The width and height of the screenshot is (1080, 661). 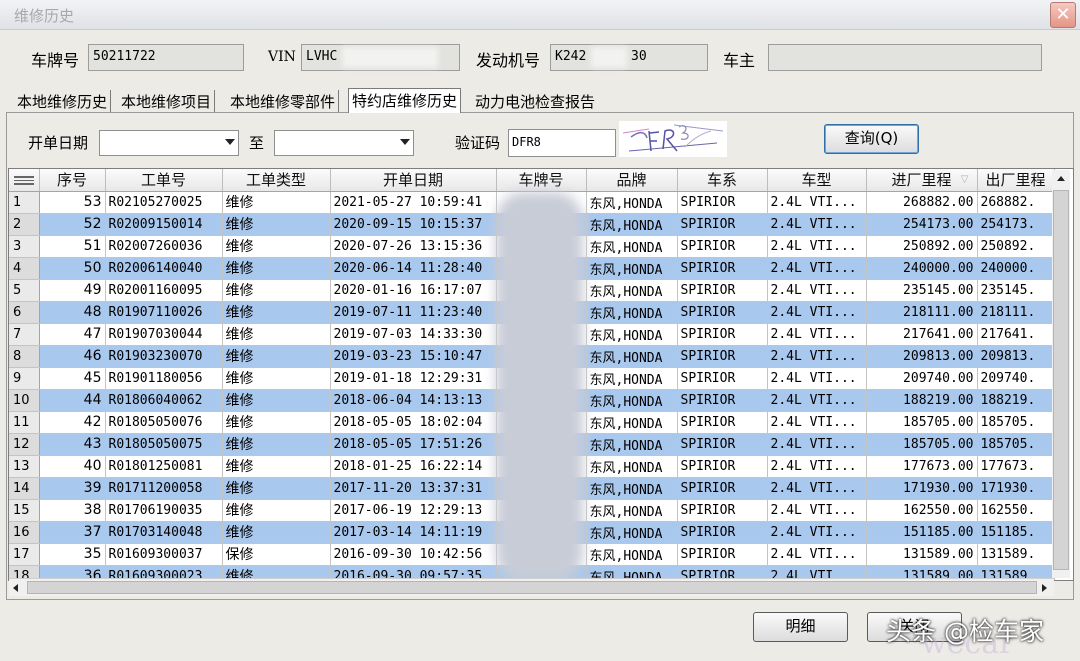 I want to click on row-number: 17, so click(x=24, y=554).